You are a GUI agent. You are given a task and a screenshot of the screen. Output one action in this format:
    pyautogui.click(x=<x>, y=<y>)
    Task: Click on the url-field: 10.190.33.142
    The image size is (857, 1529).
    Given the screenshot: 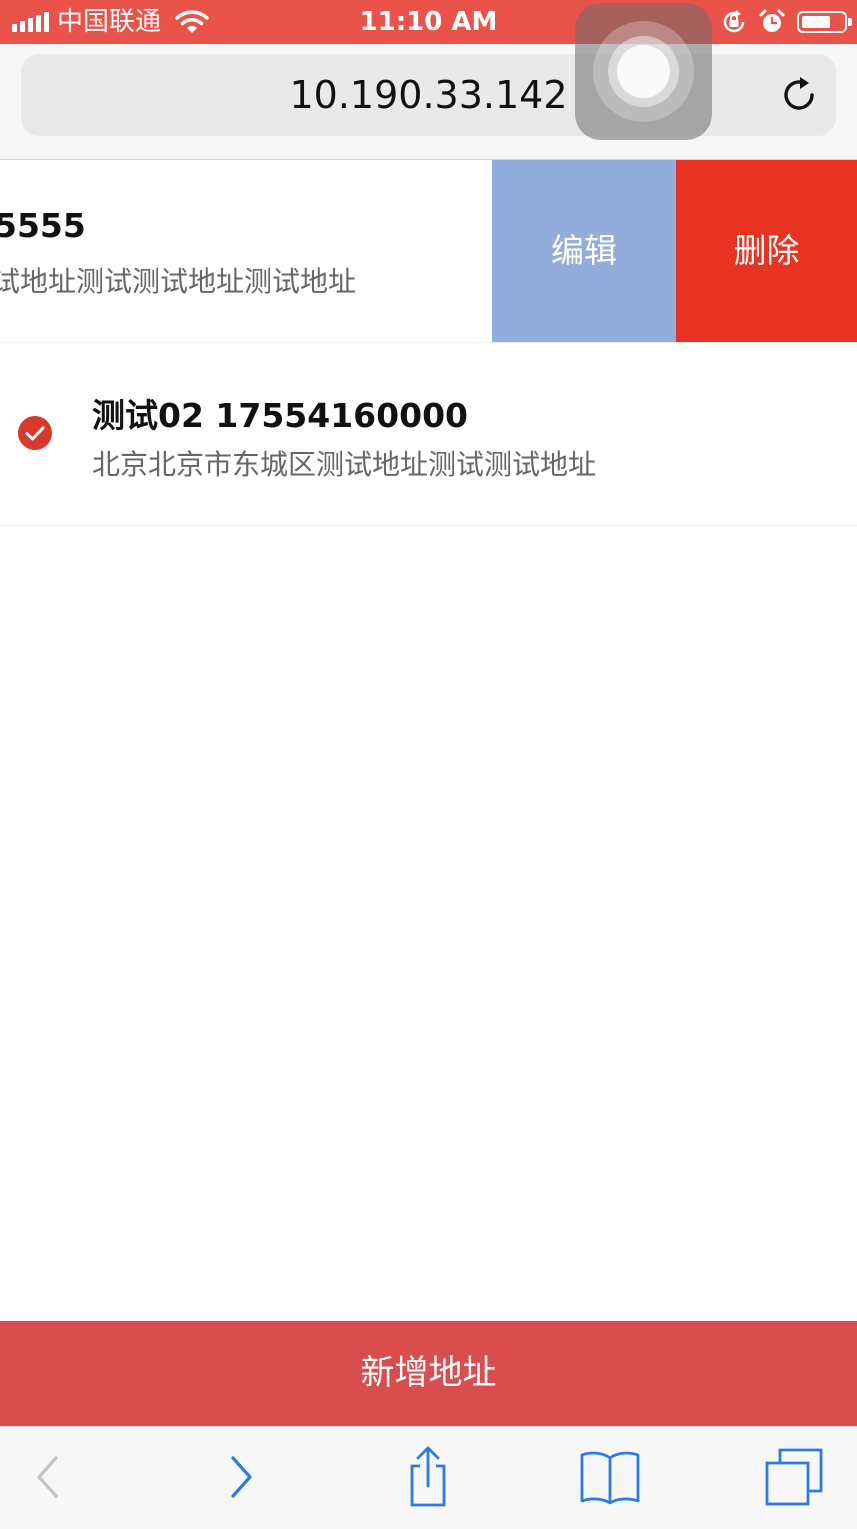 What is the action you would take?
    pyautogui.click(x=428, y=95)
    